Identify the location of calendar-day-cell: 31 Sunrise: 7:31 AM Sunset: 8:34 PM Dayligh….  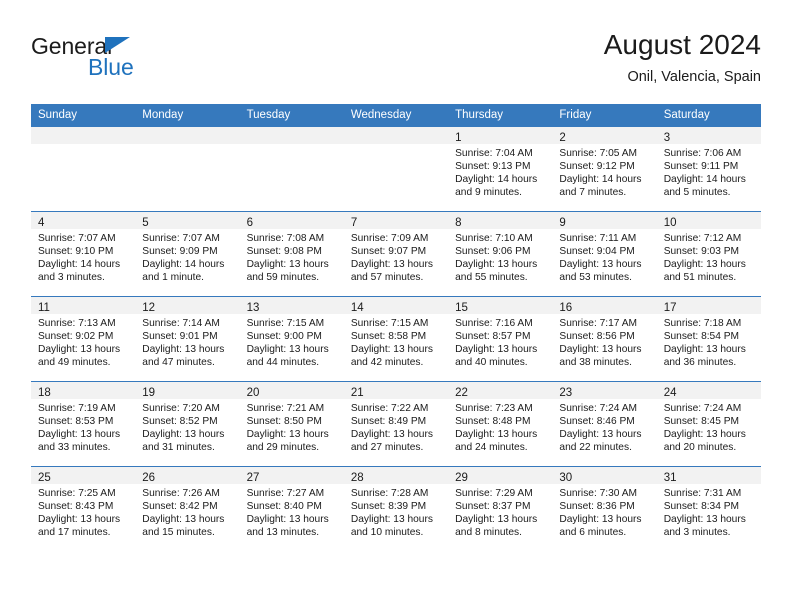
(708, 508).